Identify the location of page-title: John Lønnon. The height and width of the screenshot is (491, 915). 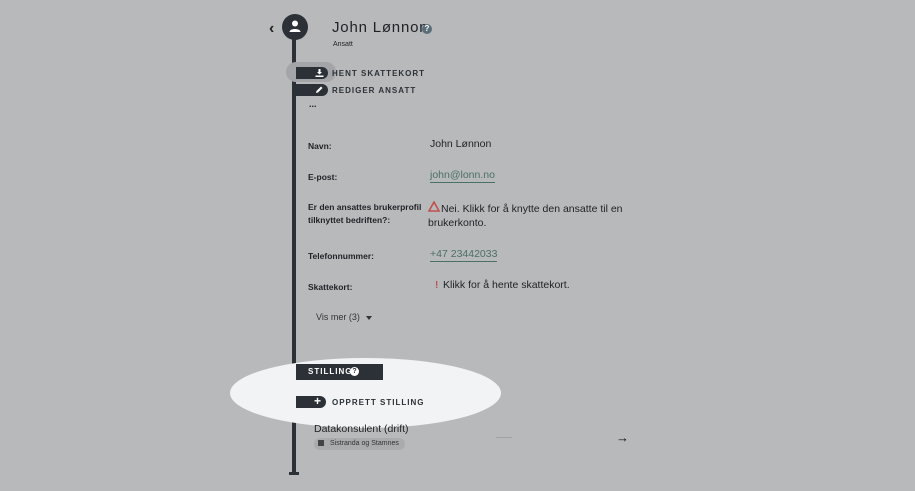
(380, 27).